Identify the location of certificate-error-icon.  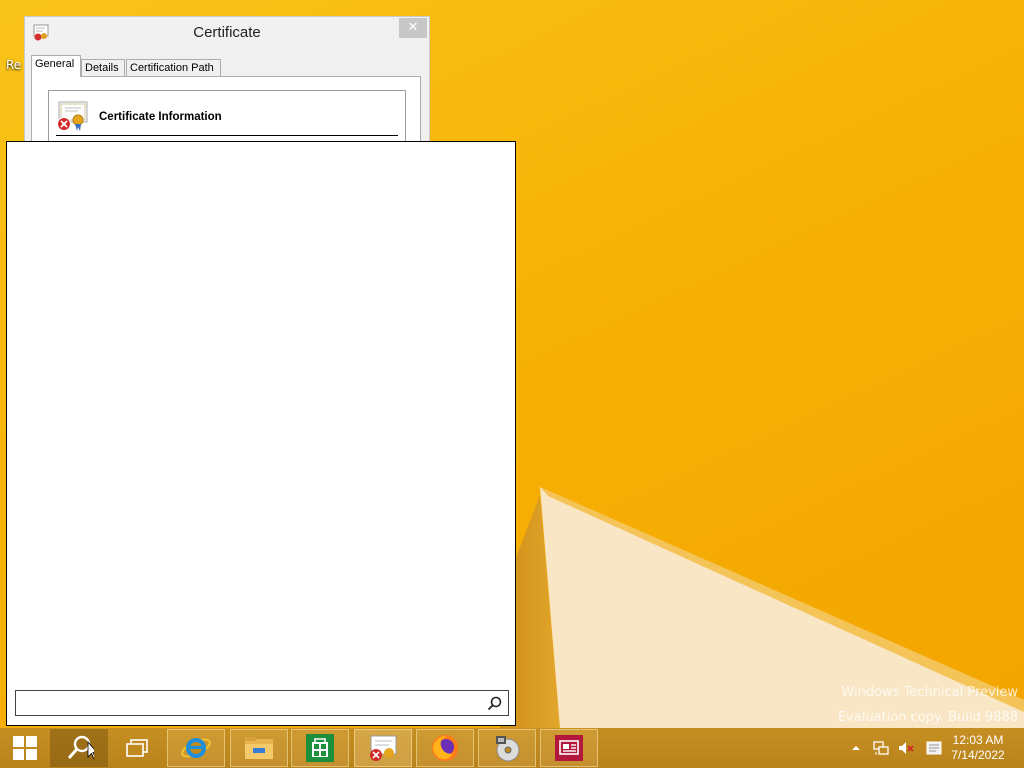
(72, 116).